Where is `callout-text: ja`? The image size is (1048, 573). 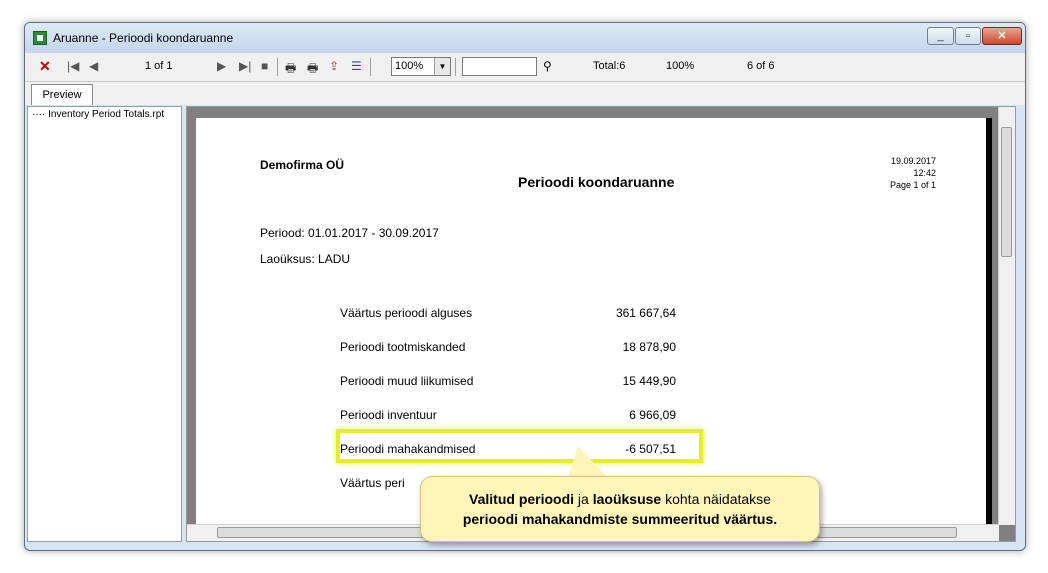
callout-text: ja is located at coordinates (583, 499).